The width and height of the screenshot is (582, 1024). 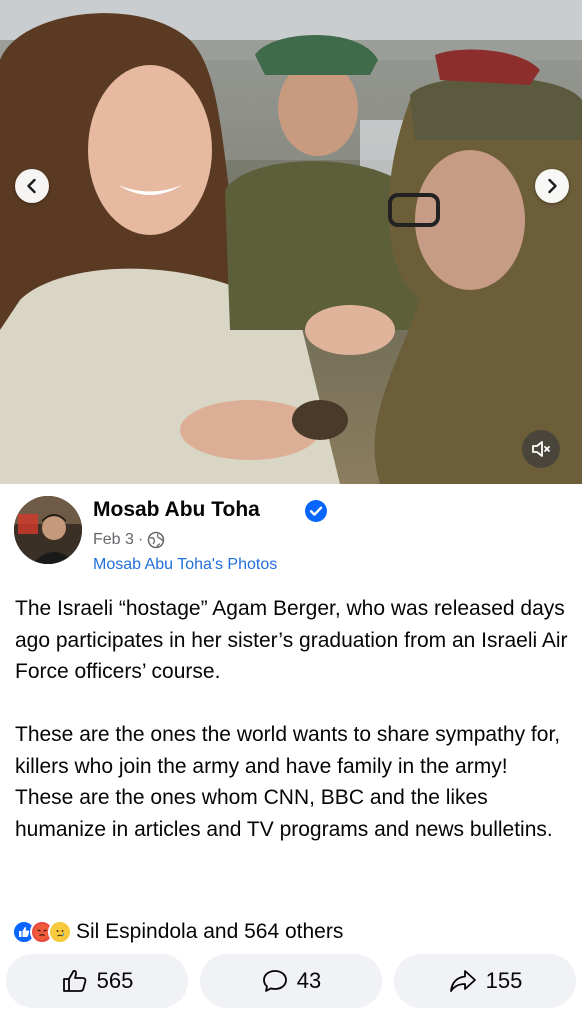 I want to click on share-button: 155, so click(x=485, y=981).